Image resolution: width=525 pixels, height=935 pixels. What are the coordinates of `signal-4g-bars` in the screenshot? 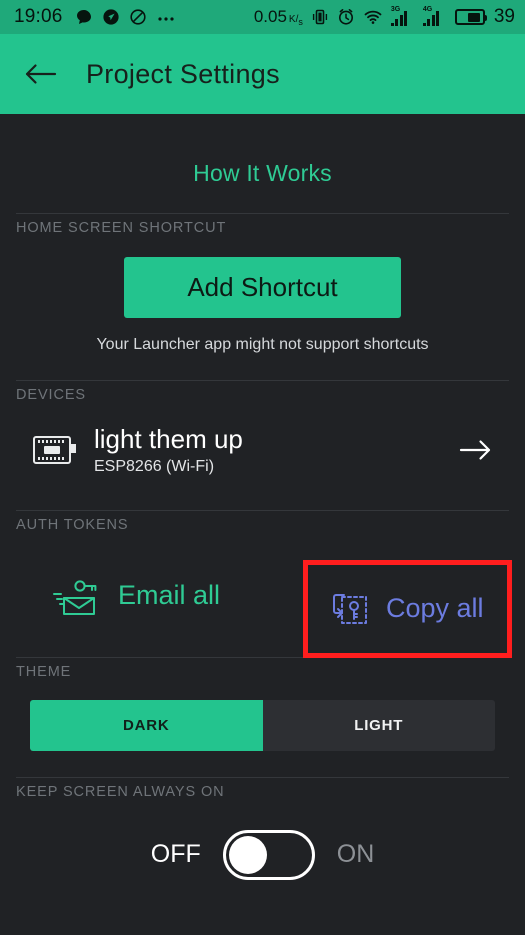 It's located at (431, 18).